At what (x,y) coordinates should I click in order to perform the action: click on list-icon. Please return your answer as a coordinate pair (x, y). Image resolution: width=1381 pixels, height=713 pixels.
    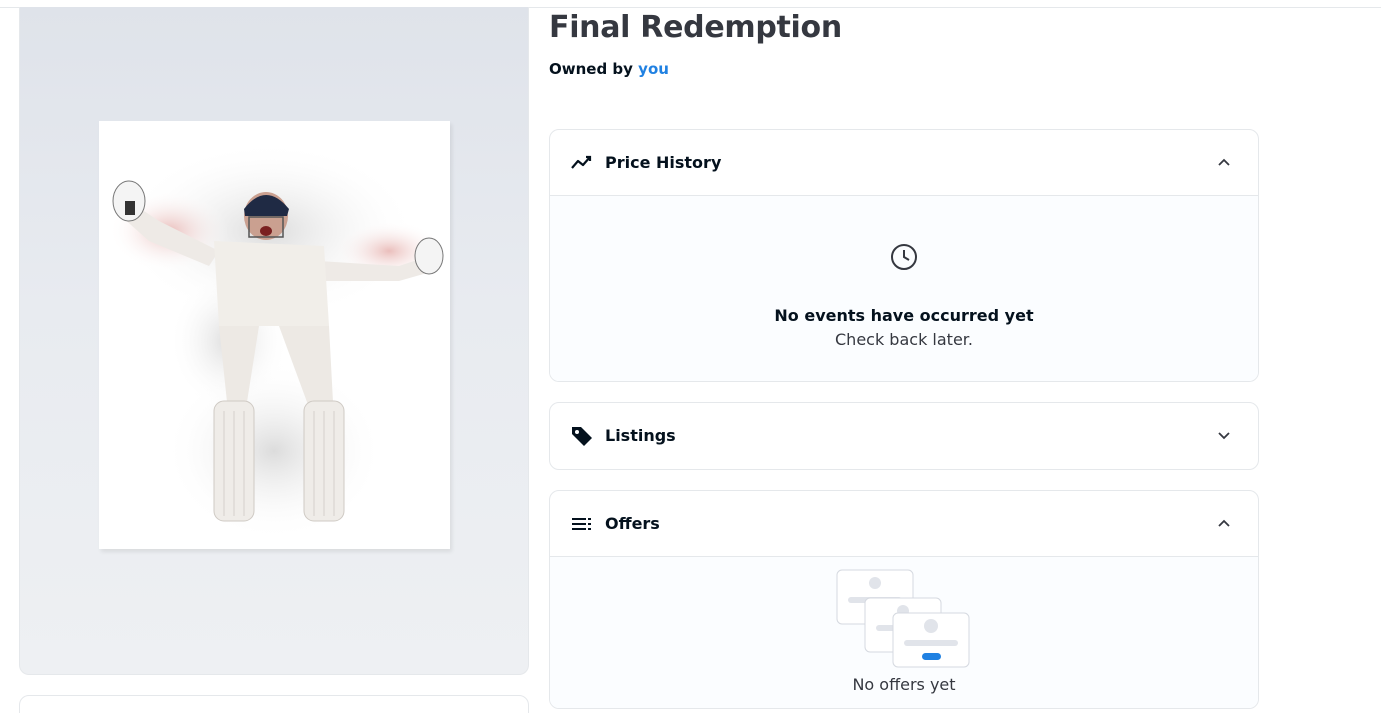
    Looking at the image, I should click on (582, 524).